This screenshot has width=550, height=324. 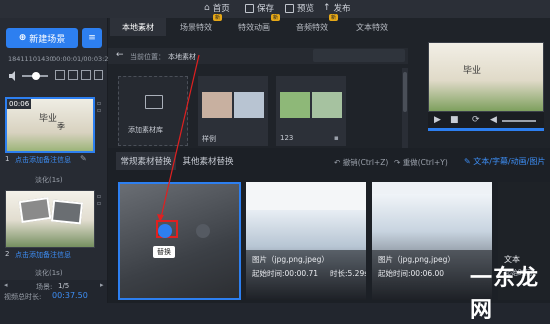 What do you see at coordinates (178, 138) in the screenshot?
I see `annotation-arrow` at bounding box center [178, 138].